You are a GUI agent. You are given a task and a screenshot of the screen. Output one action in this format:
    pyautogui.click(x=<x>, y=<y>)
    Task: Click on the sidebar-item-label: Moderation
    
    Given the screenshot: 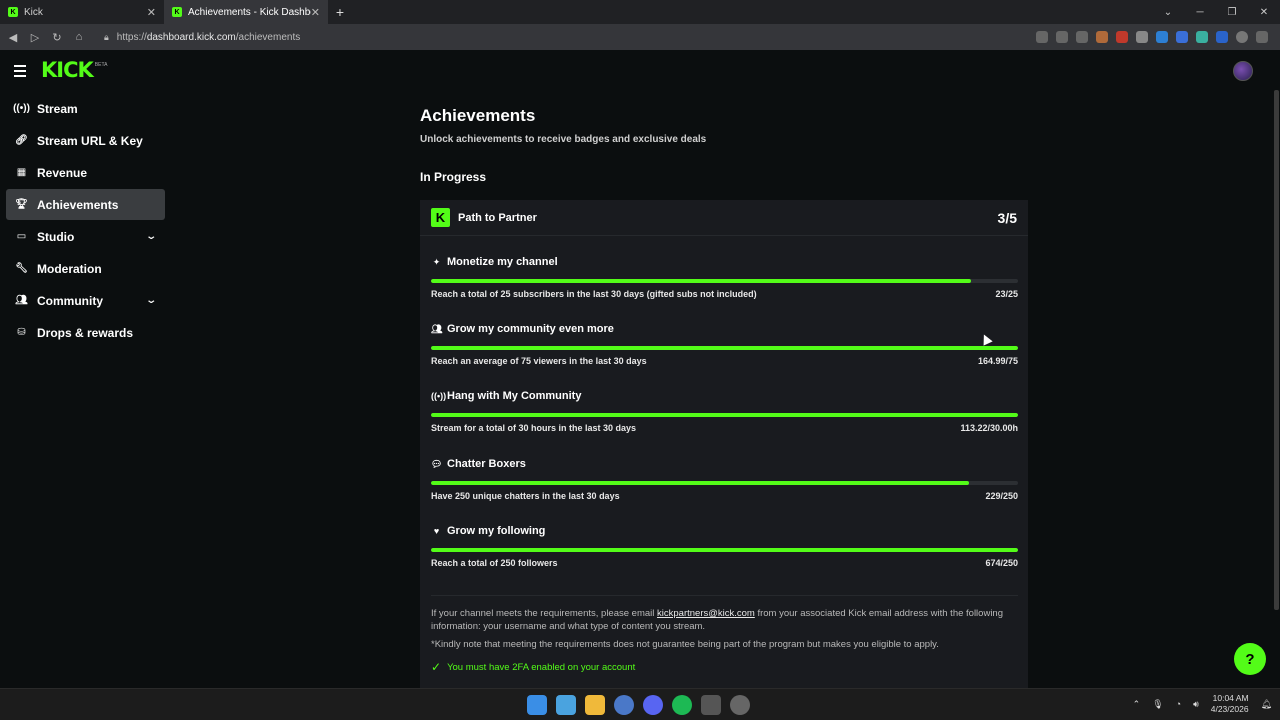 What is the action you would take?
    pyautogui.click(x=69, y=268)
    